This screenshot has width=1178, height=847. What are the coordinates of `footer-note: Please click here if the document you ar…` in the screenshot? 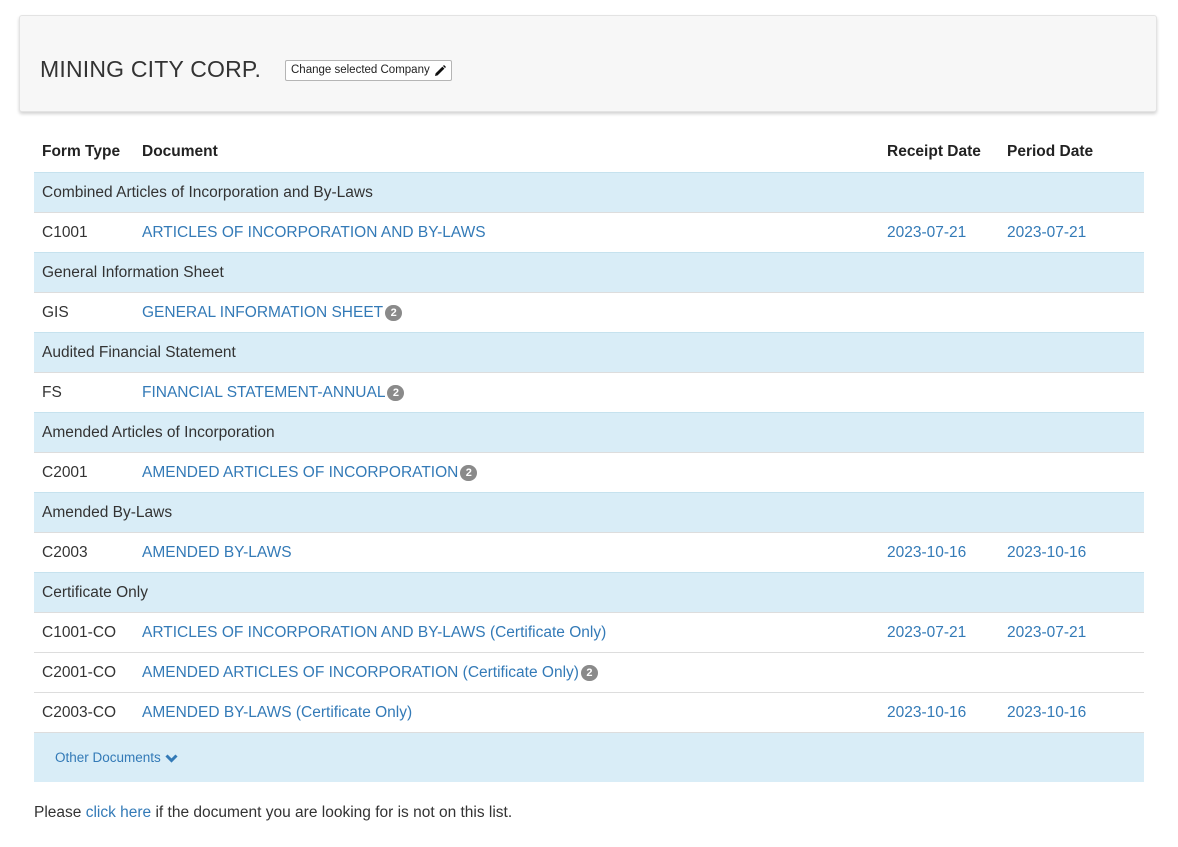 It's located at (273, 813).